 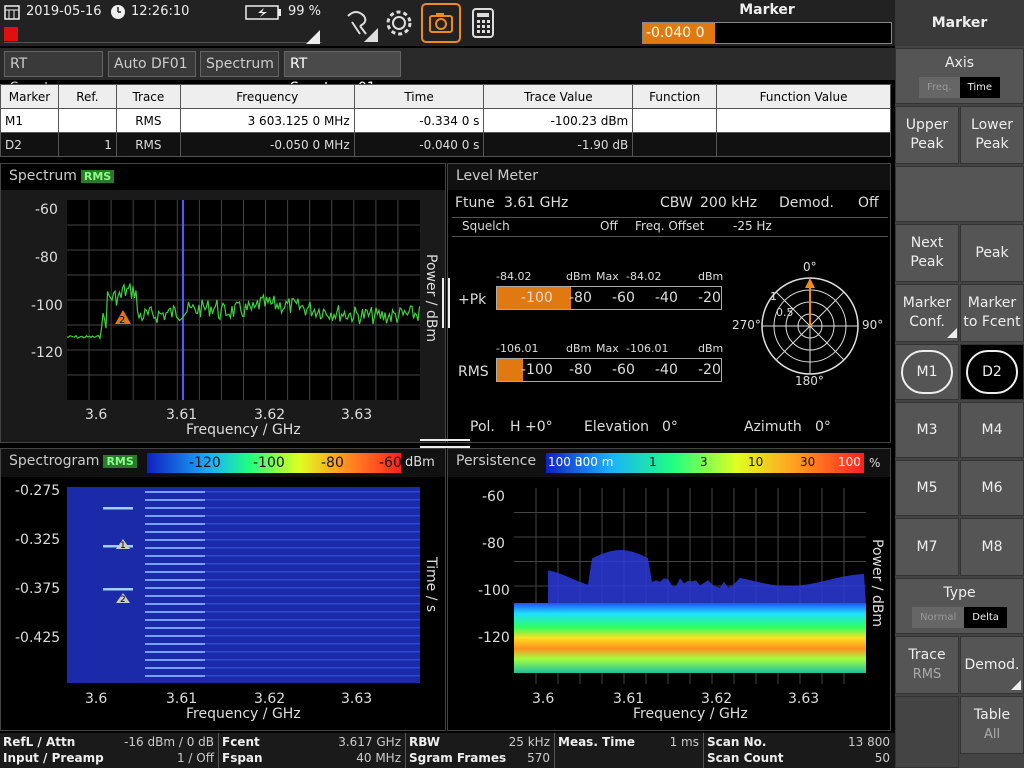 I want to click on cell: M1, so click(x=29, y=120).